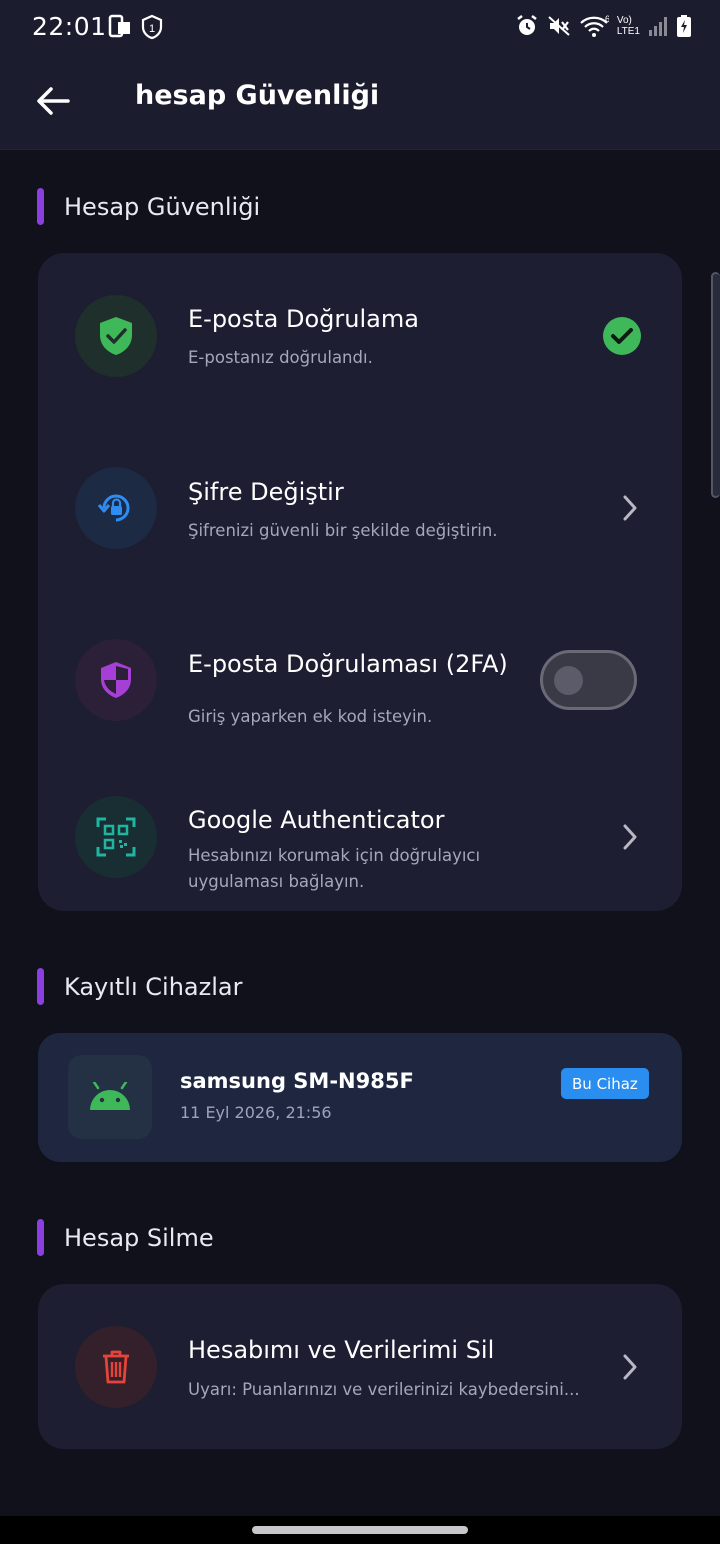 Image resolution: width=720 pixels, height=1544 pixels. What do you see at coordinates (341, 1350) in the screenshot?
I see `row-title: Hesabımı ve Verilerimi Sil` at bounding box center [341, 1350].